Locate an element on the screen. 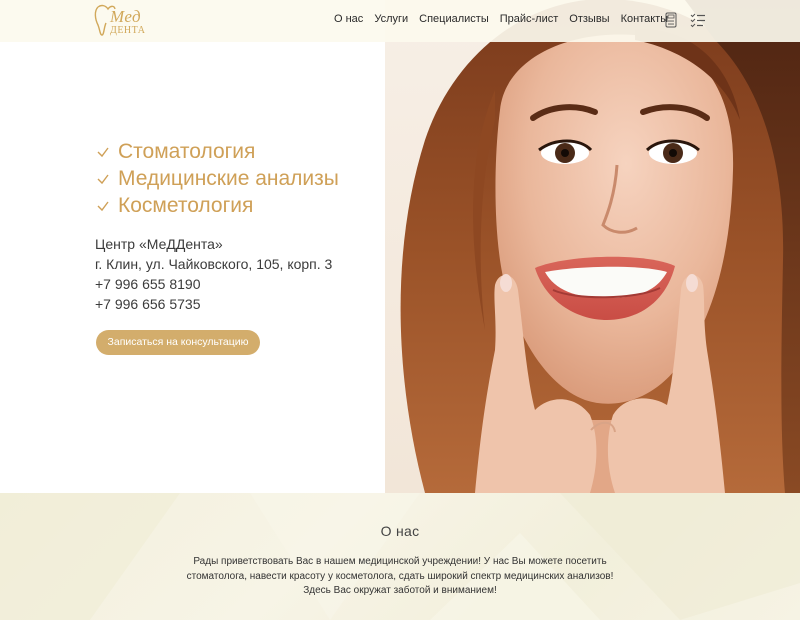 The width and height of the screenshot is (800, 620). nav-services: Услуги is located at coordinates (391, 19).